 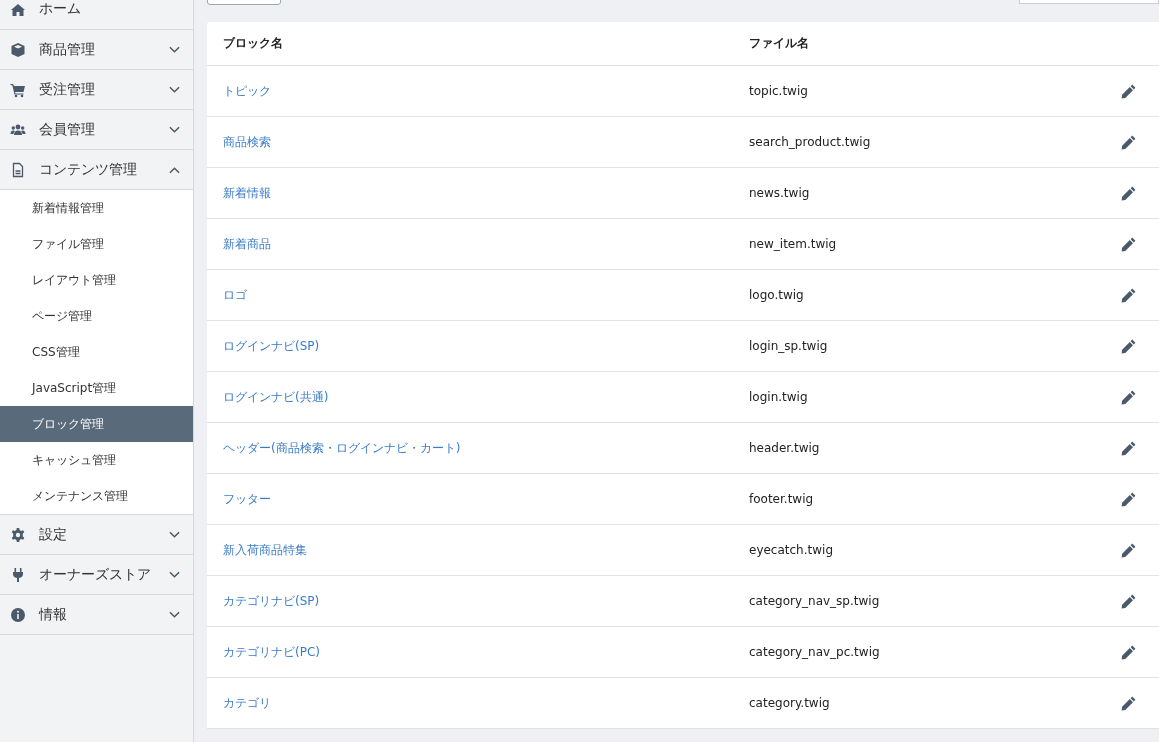 I want to click on box-icon, so click(x=18, y=49).